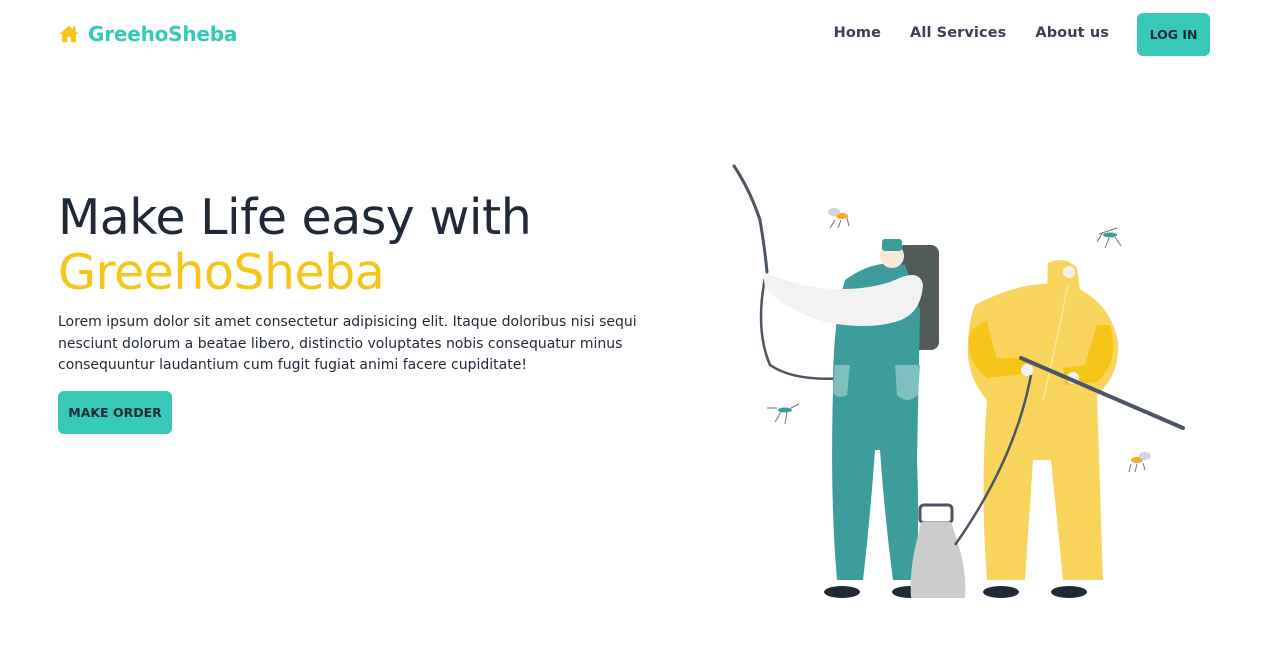  I want to click on nav-about-us-link: About us, so click(1072, 33).